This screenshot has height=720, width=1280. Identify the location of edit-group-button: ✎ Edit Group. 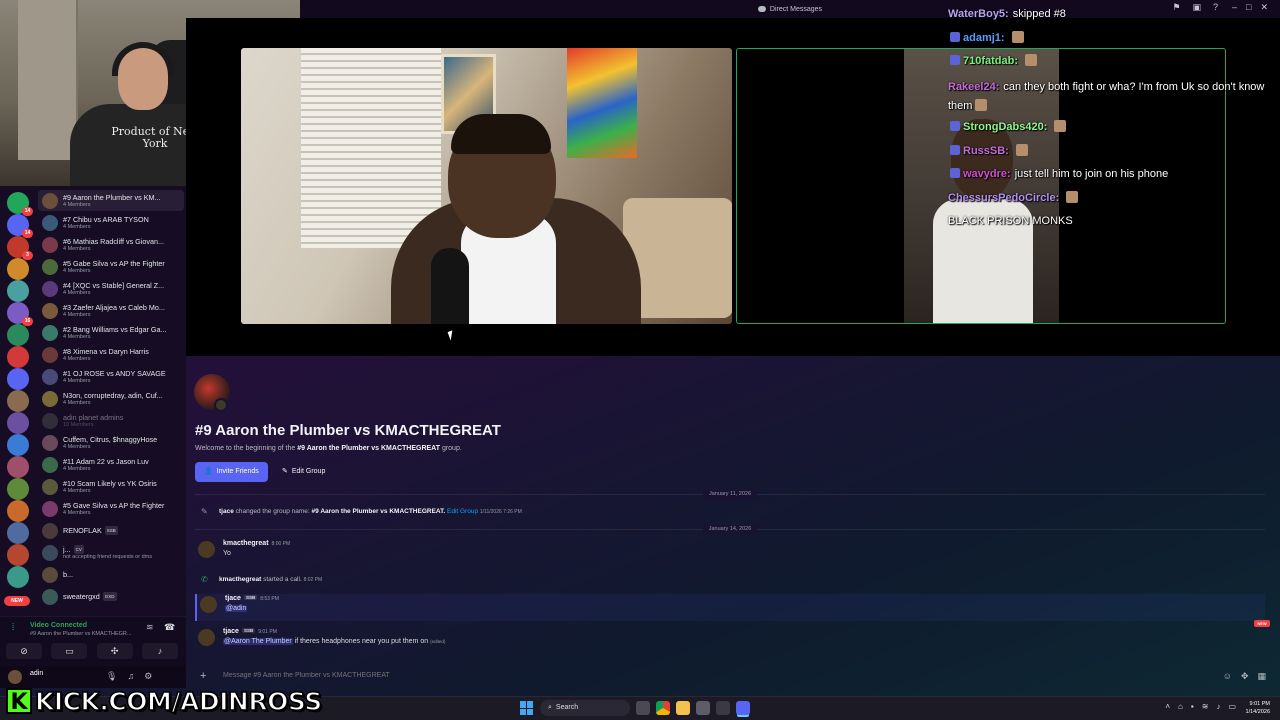
(303, 472).